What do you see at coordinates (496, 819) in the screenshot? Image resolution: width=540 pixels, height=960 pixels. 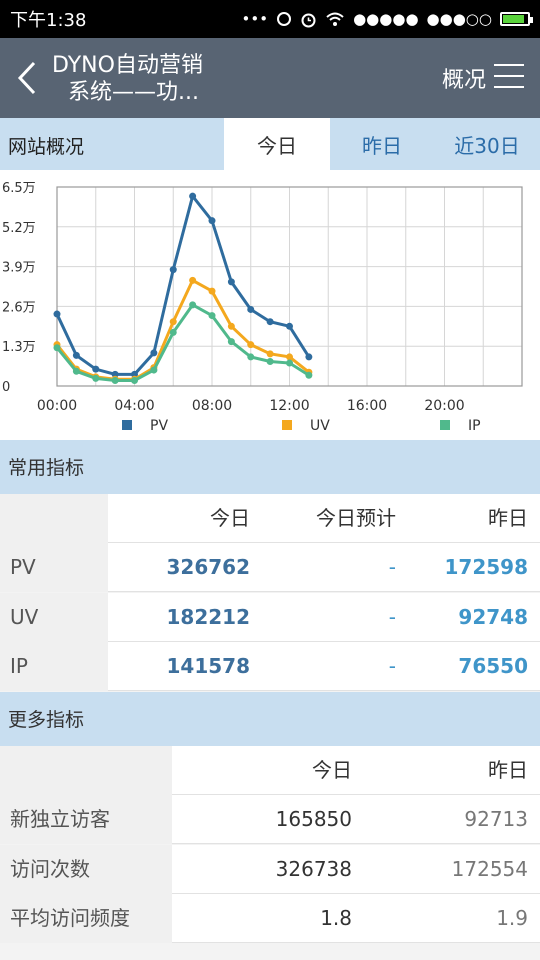 I see `metric-yesterday: 92713` at bounding box center [496, 819].